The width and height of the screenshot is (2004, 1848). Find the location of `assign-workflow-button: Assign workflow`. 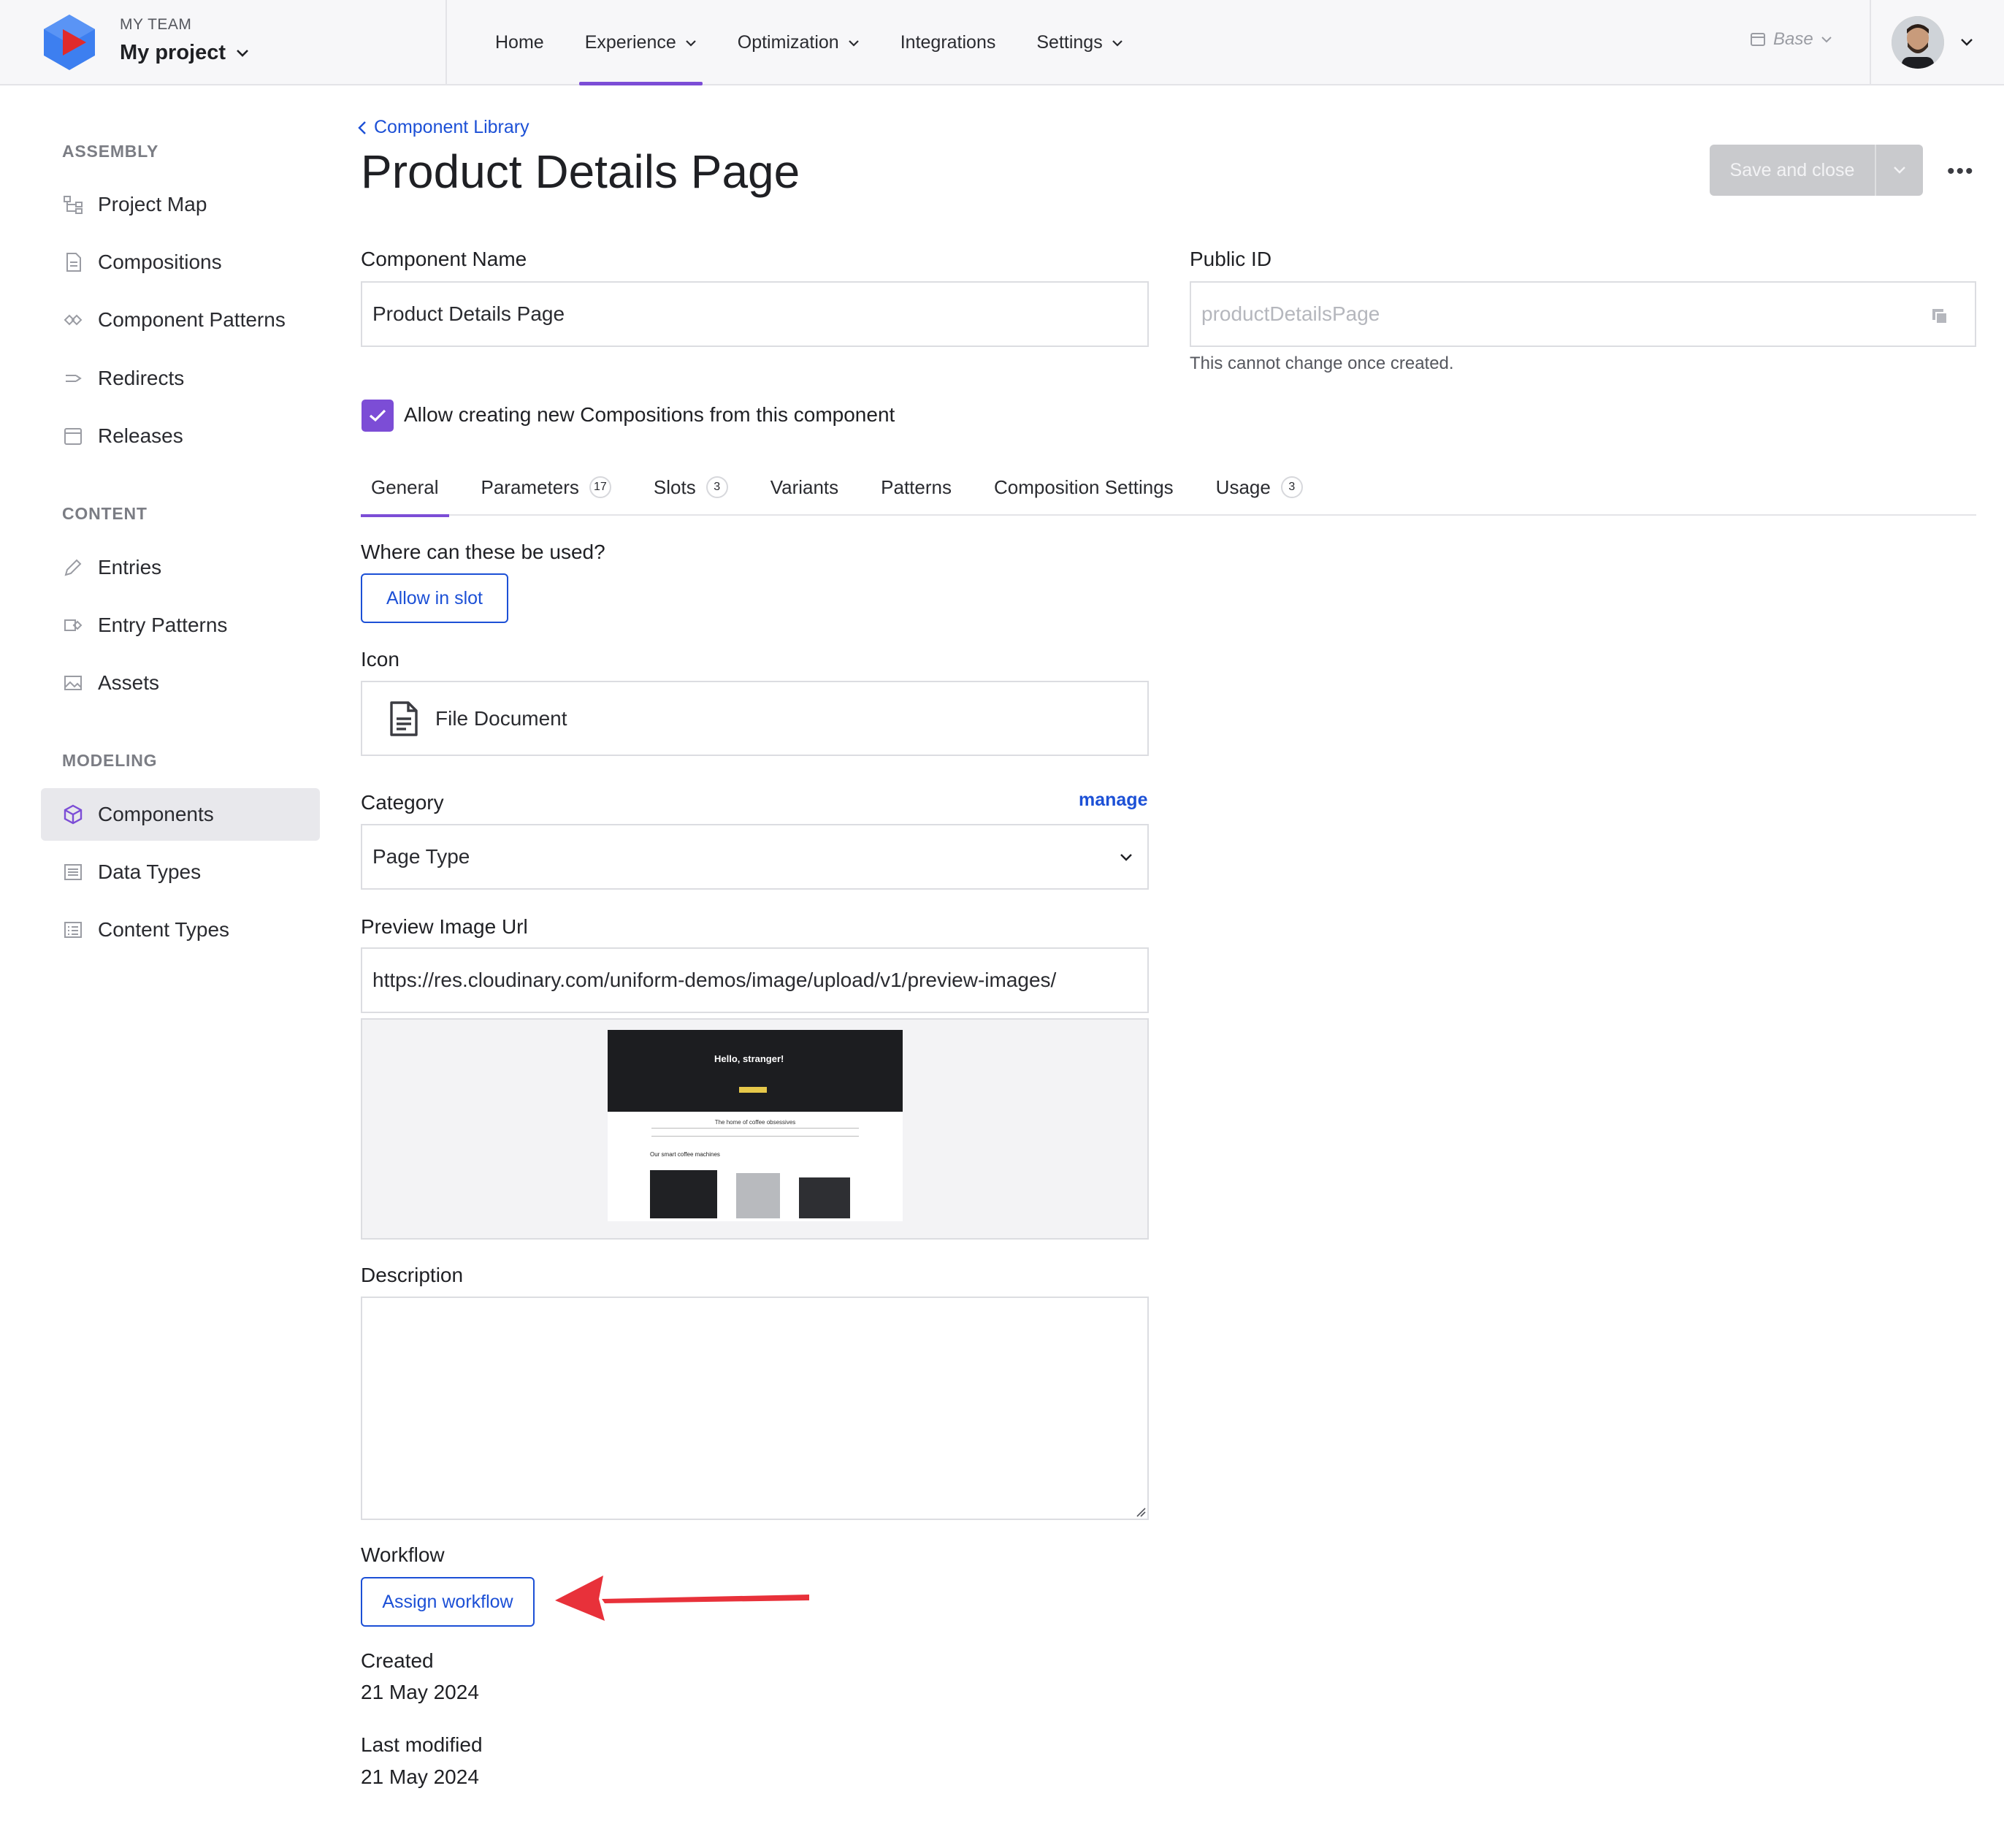

assign-workflow-button: Assign workflow is located at coordinates (448, 1602).